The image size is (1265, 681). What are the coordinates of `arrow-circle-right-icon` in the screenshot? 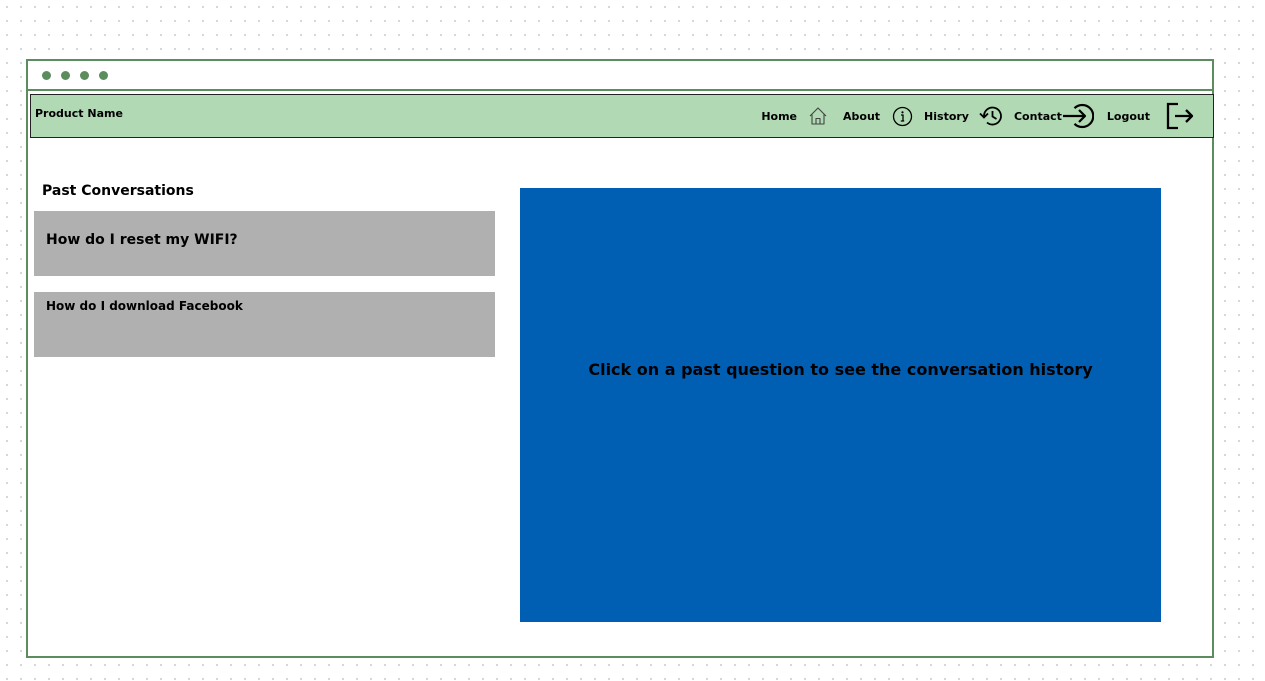 It's located at (1078, 116).